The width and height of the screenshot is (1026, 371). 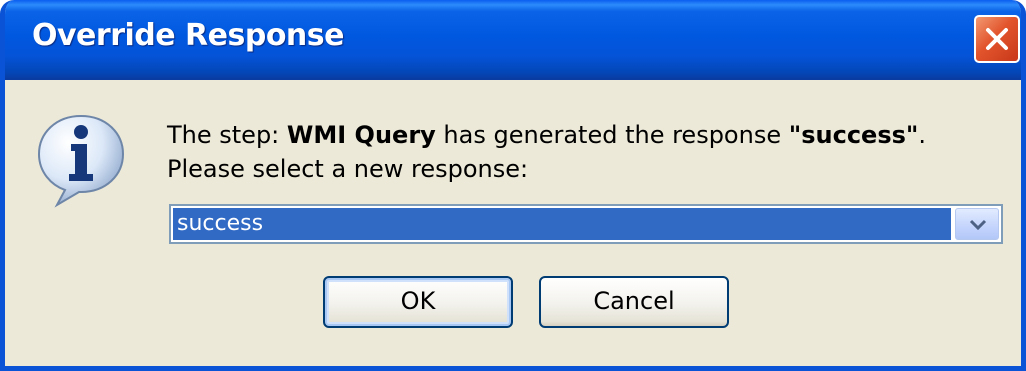 I want to click on dialog-title: Override Response, so click(x=188, y=35).